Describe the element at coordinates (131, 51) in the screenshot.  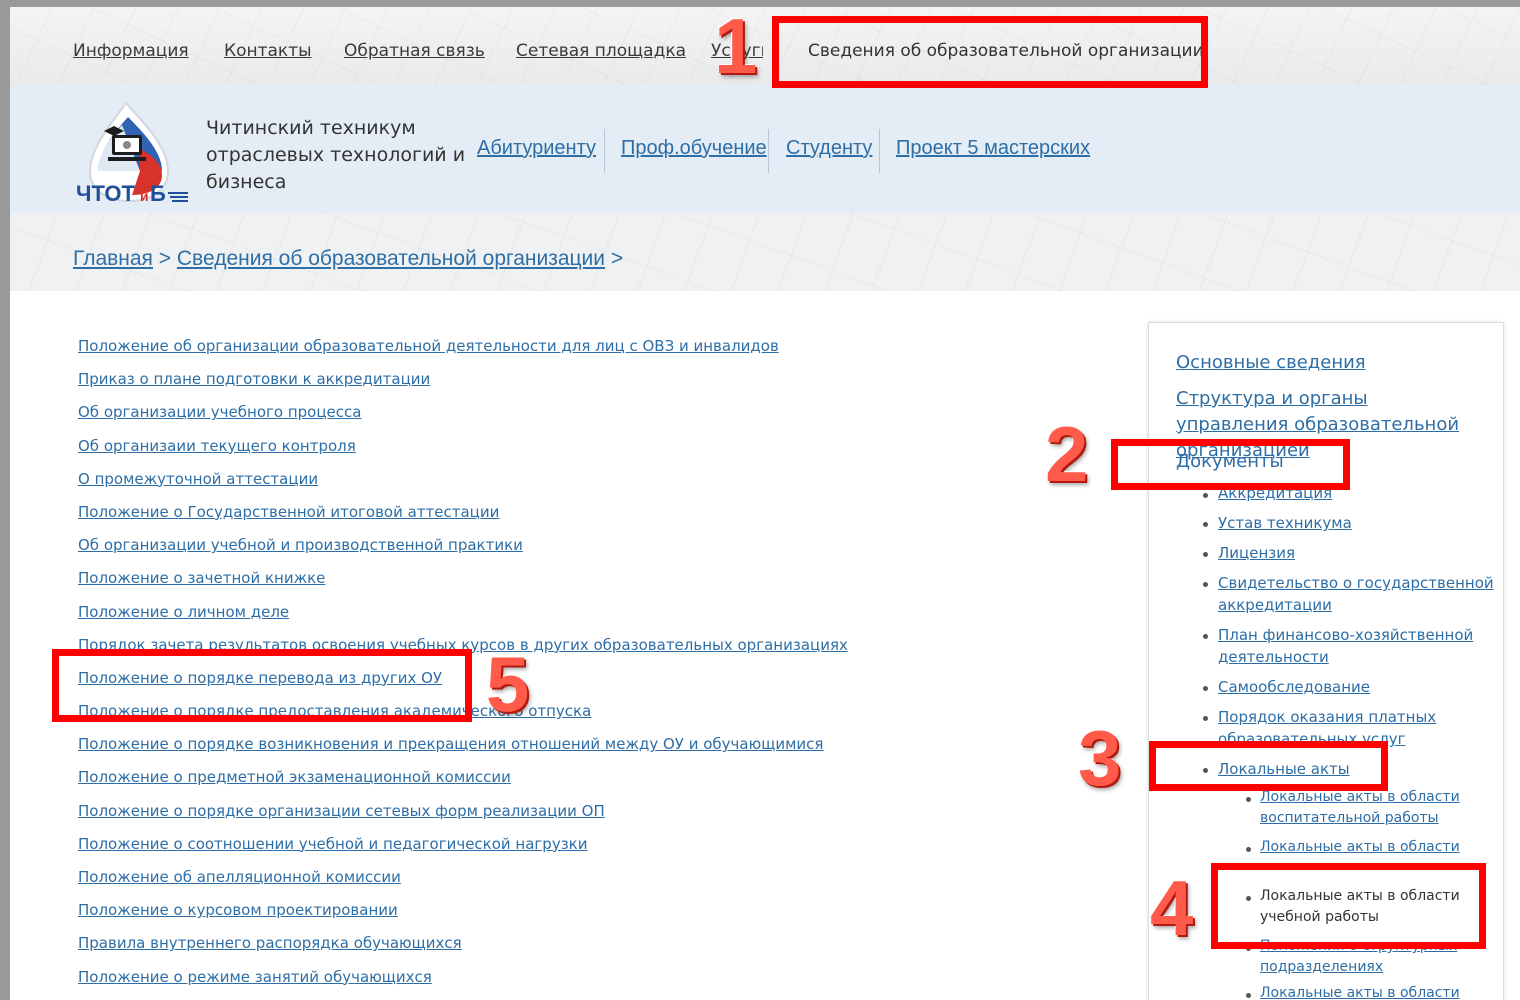
I see `topnav-info-link: Информация` at that location.